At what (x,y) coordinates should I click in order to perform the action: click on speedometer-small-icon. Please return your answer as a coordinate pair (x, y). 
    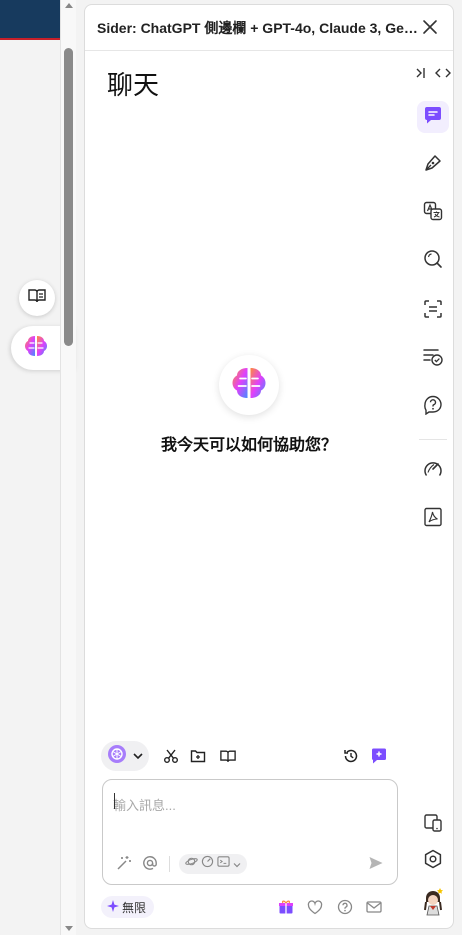
    Looking at the image, I should click on (207, 864).